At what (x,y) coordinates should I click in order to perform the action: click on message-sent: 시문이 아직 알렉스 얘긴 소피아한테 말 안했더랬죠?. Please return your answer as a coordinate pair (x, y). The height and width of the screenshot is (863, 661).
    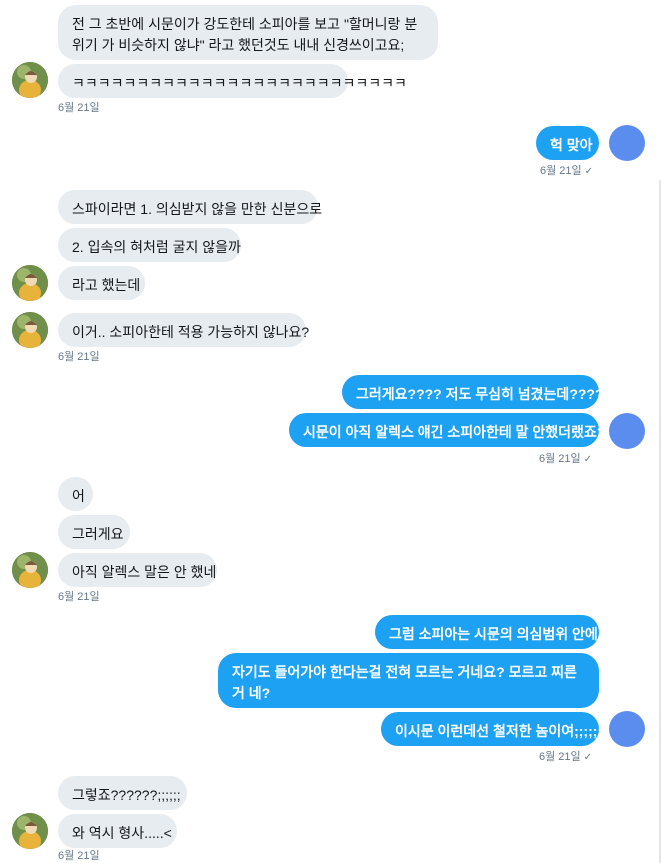
    Looking at the image, I should click on (447, 430).